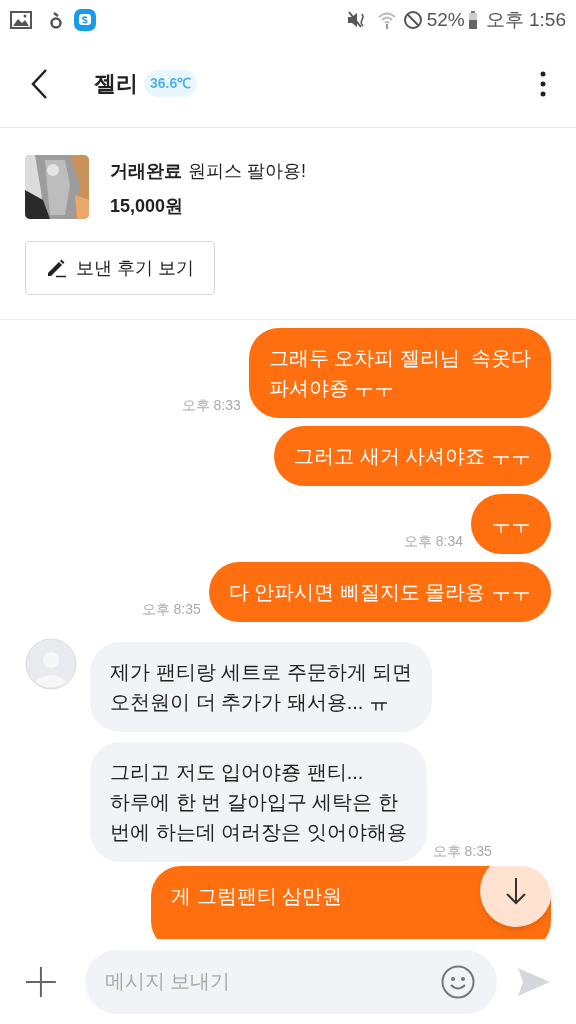 Image resolution: width=576 pixels, height=1024 pixels. What do you see at coordinates (56, 20) in the screenshot?
I see `notification-icon` at bounding box center [56, 20].